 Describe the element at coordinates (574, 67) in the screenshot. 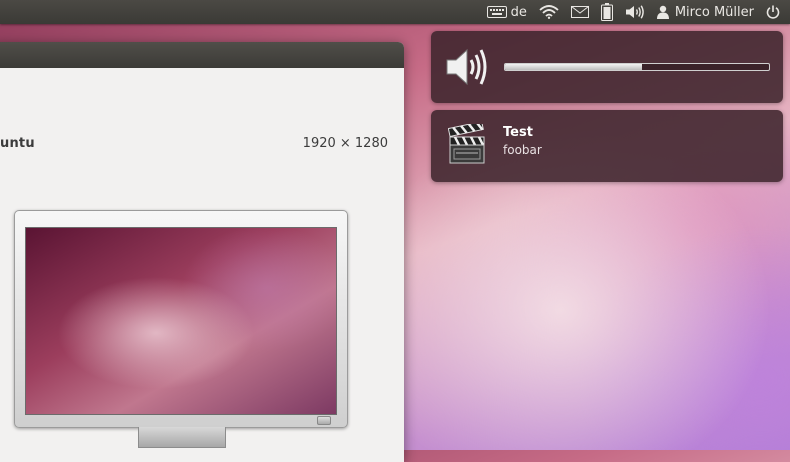

I see `volume-level-fill` at that location.